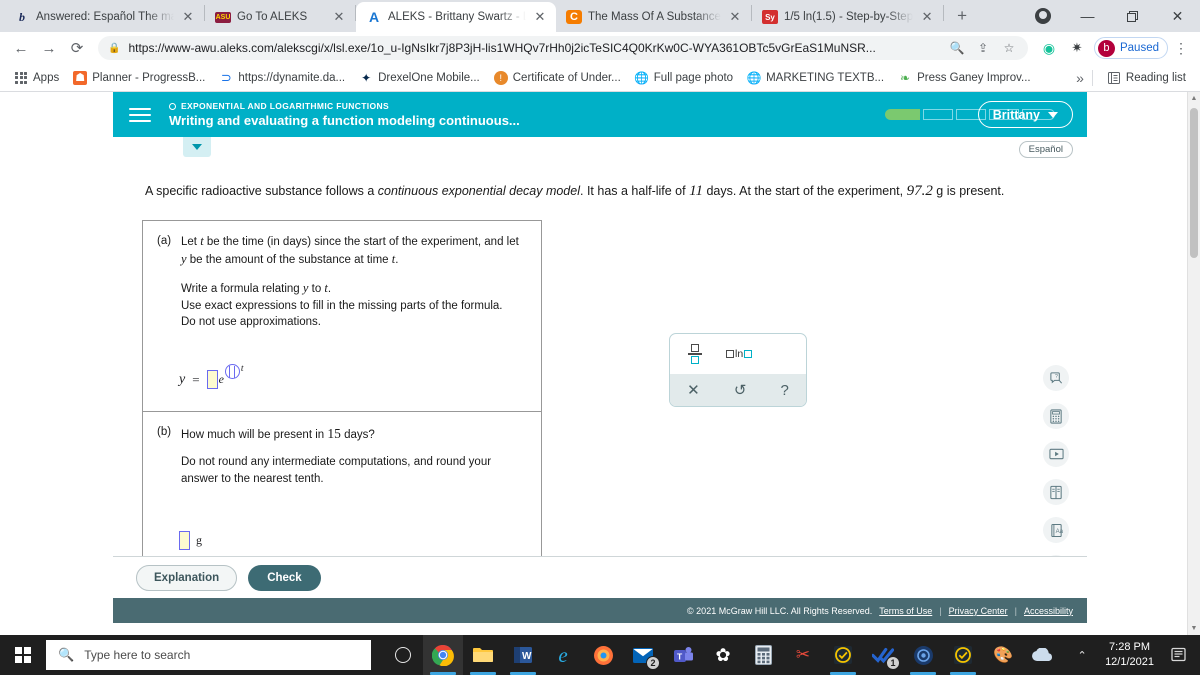 This screenshot has width=1200, height=675. Describe the element at coordinates (883, 655) in the screenshot. I see `taskbar-todo-checkmark-icon: 1` at that location.